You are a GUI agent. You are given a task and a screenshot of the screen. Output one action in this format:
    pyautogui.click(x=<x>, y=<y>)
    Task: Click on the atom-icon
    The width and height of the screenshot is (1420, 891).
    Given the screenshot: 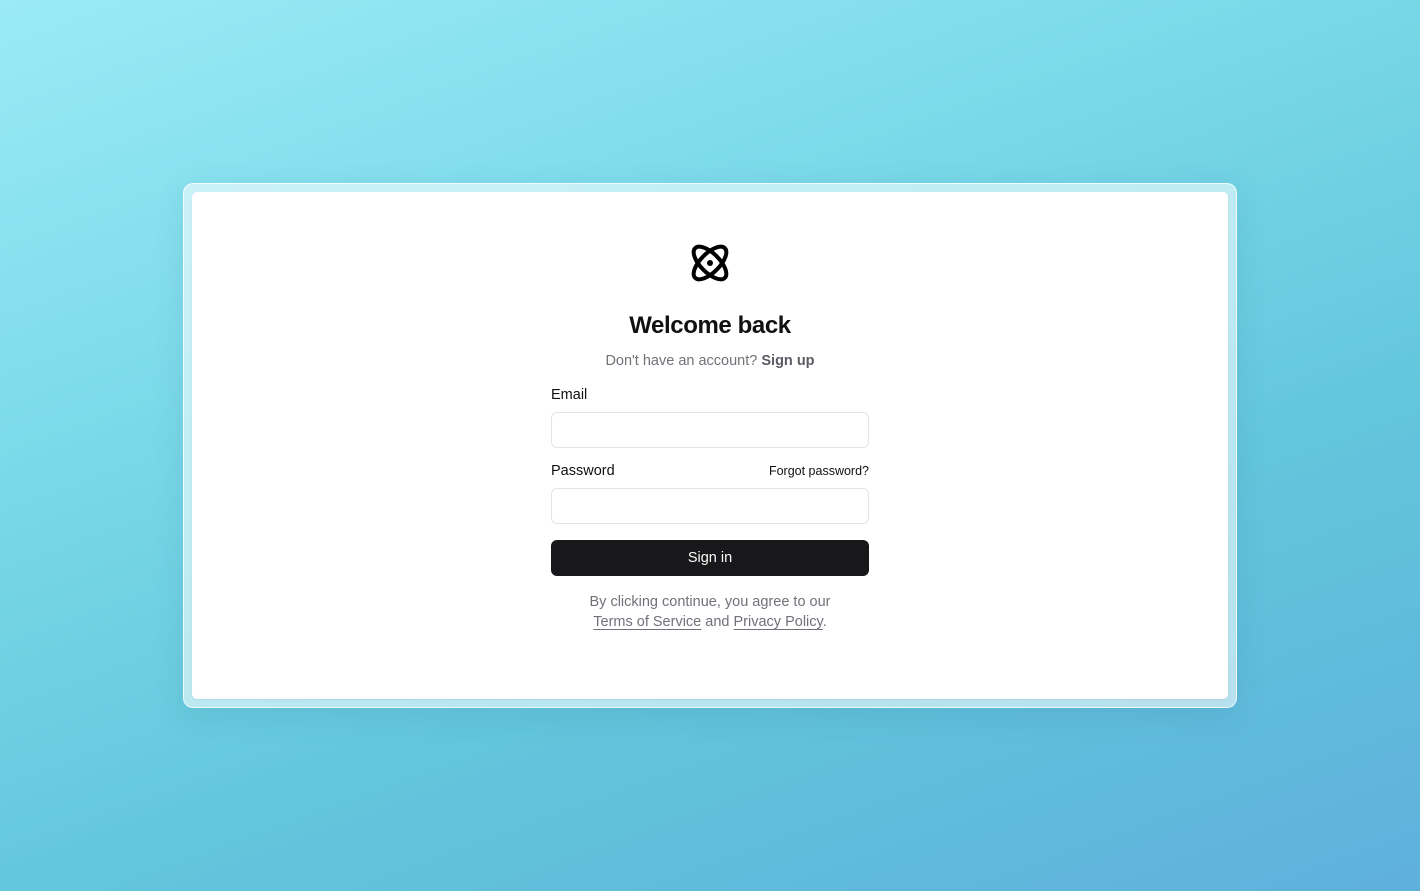 What is the action you would take?
    pyautogui.click(x=710, y=263)
    